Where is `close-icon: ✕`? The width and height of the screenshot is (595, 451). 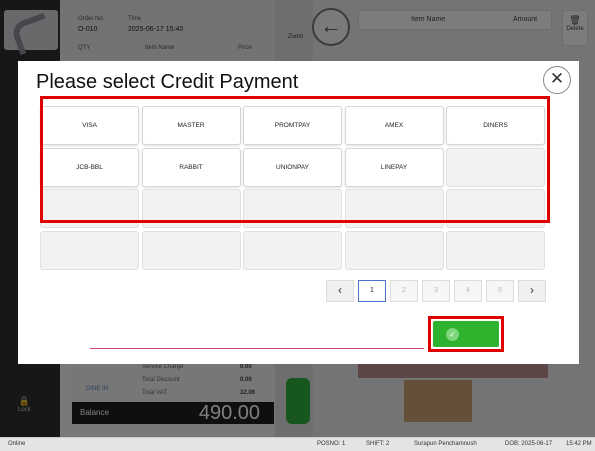
close-icon: ✕ is located at coordinates (557, 78).